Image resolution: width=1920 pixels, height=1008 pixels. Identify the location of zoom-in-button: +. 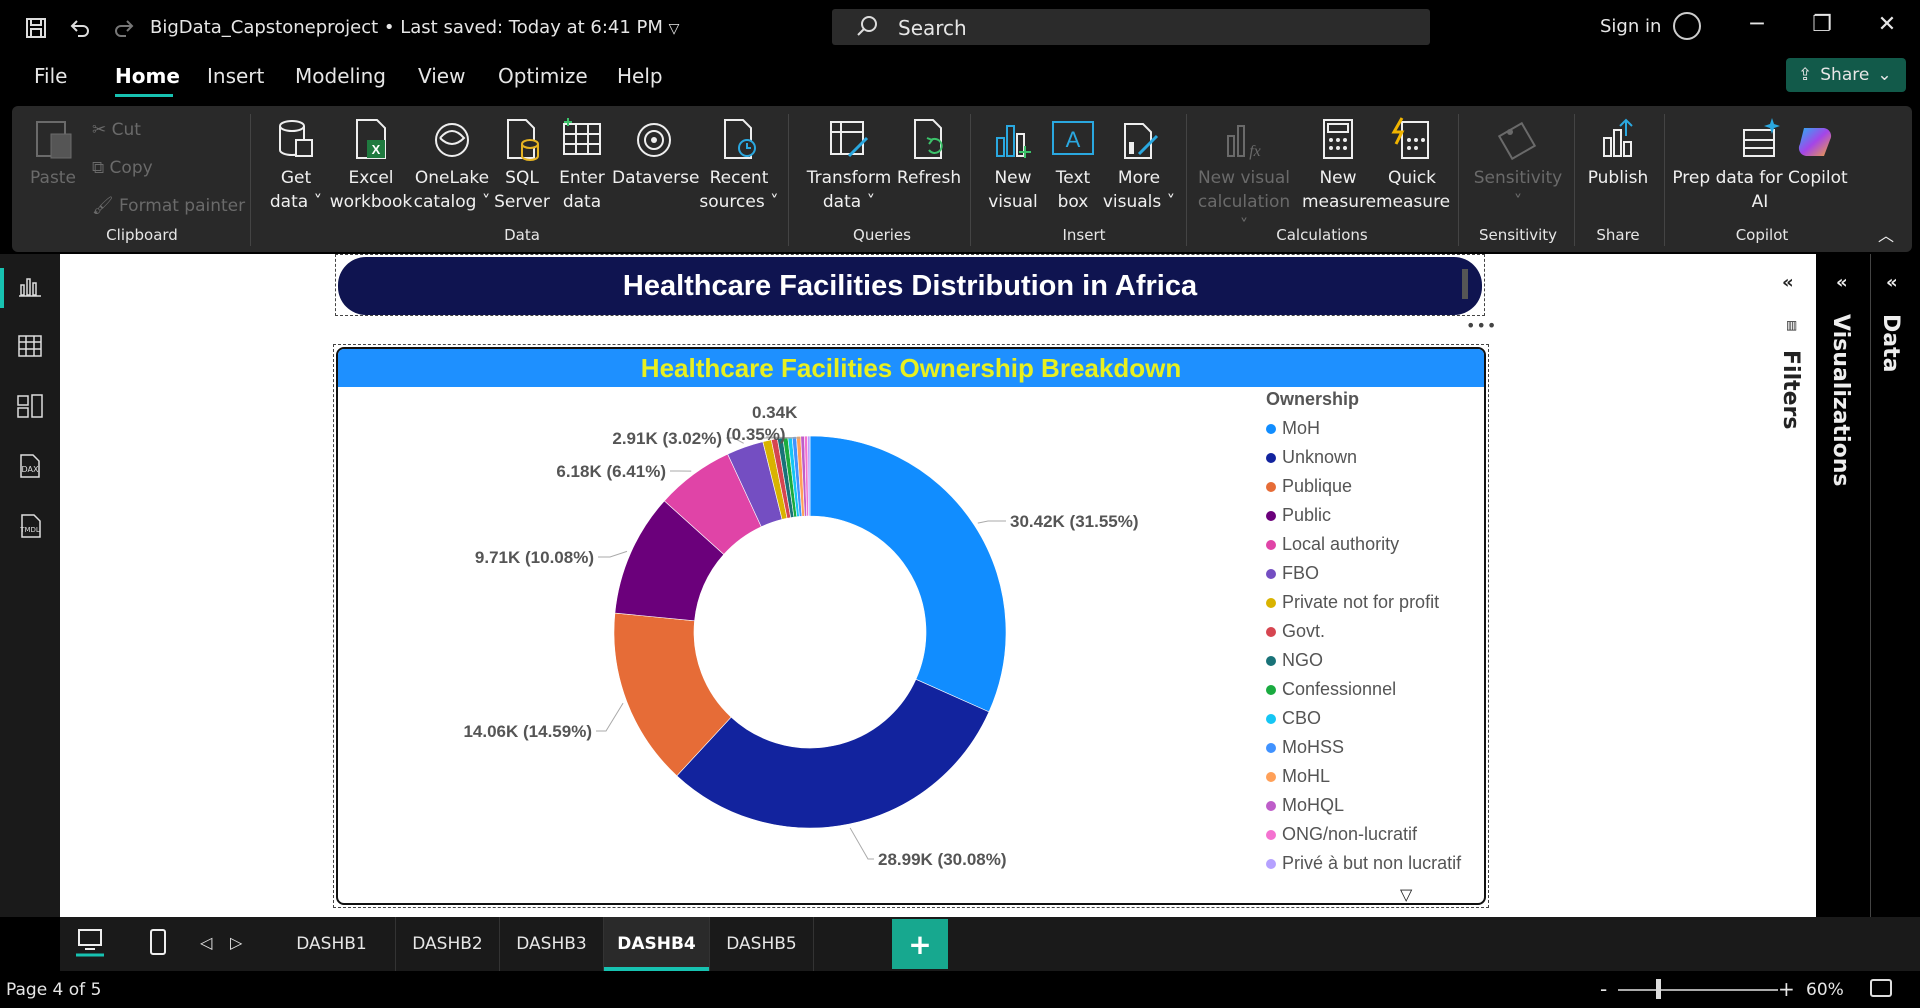
(1786, 989).